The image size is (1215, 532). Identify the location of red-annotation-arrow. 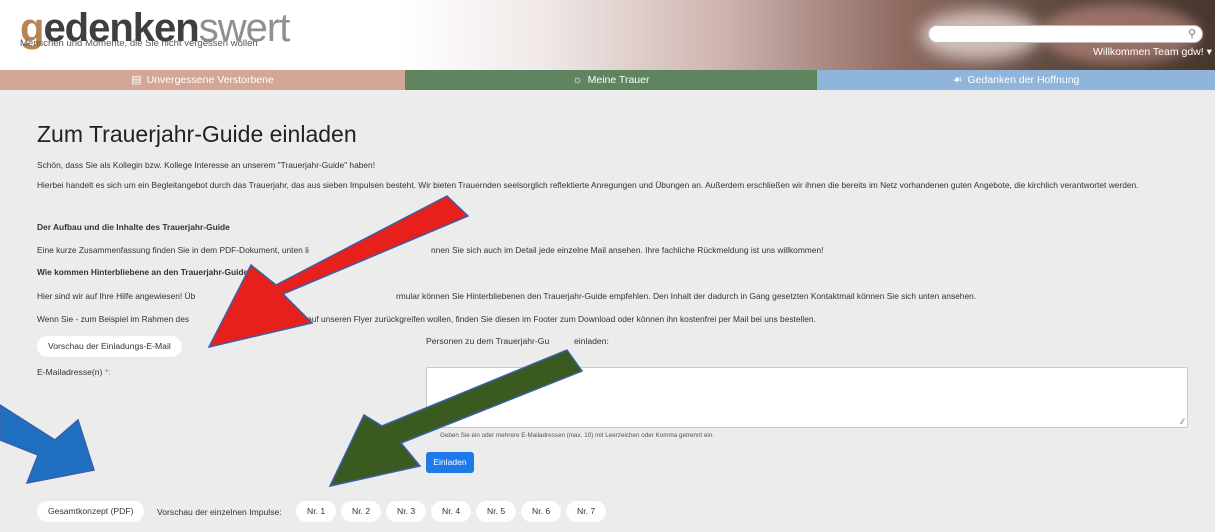
(338, 272).